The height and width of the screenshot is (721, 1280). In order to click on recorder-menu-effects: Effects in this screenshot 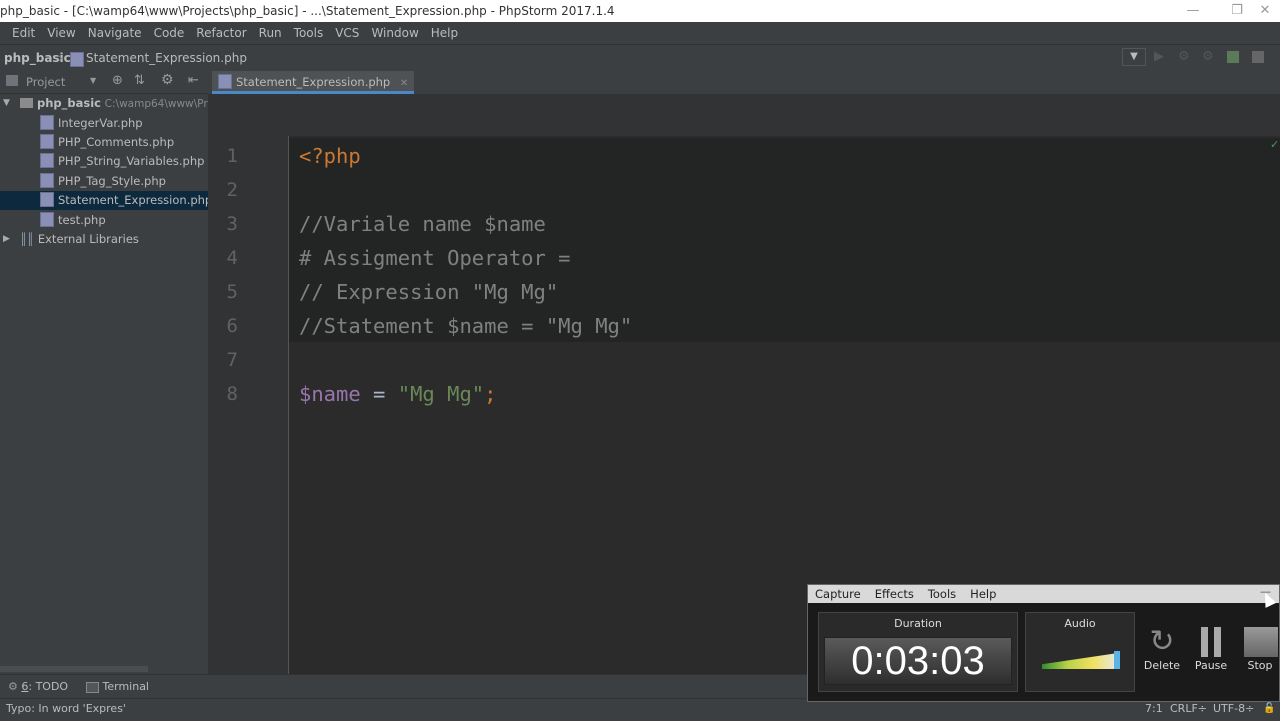, I will do `click(894, 594)`.